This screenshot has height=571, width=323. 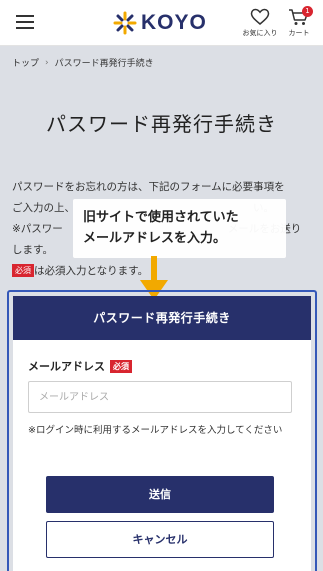 I want to click on logo-text: KOYO, so click(x=174, y=22).